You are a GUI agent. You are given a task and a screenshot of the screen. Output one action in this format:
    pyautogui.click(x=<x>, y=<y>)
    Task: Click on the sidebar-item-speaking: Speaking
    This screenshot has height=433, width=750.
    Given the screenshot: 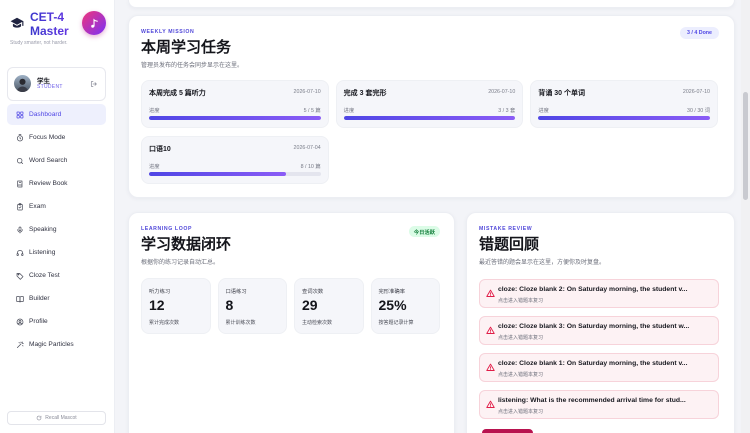 What is the action you would take?
    pyautogui.click(x=56, y=229)
    